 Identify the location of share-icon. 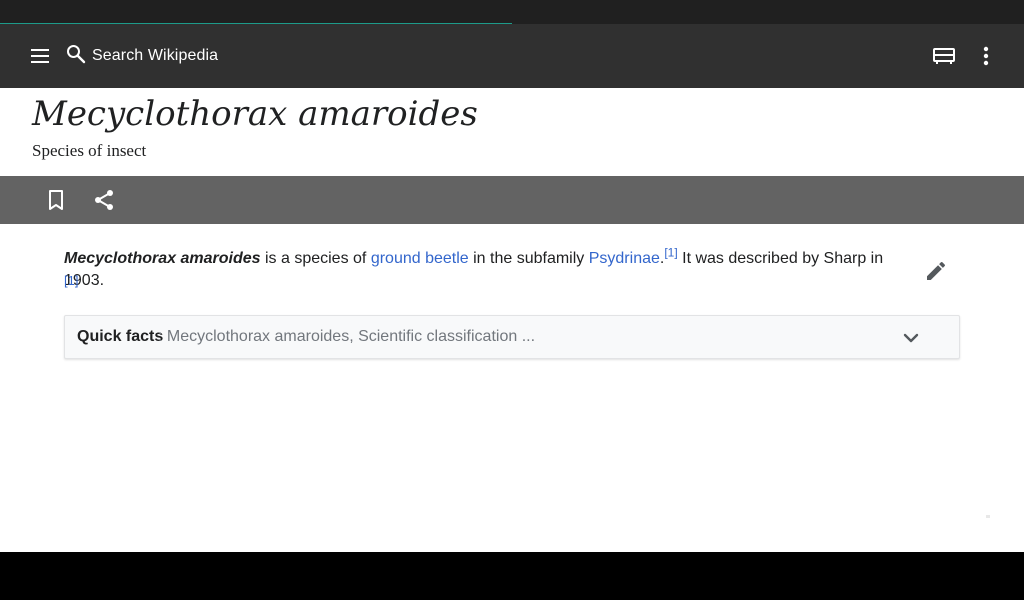
(104, 200).